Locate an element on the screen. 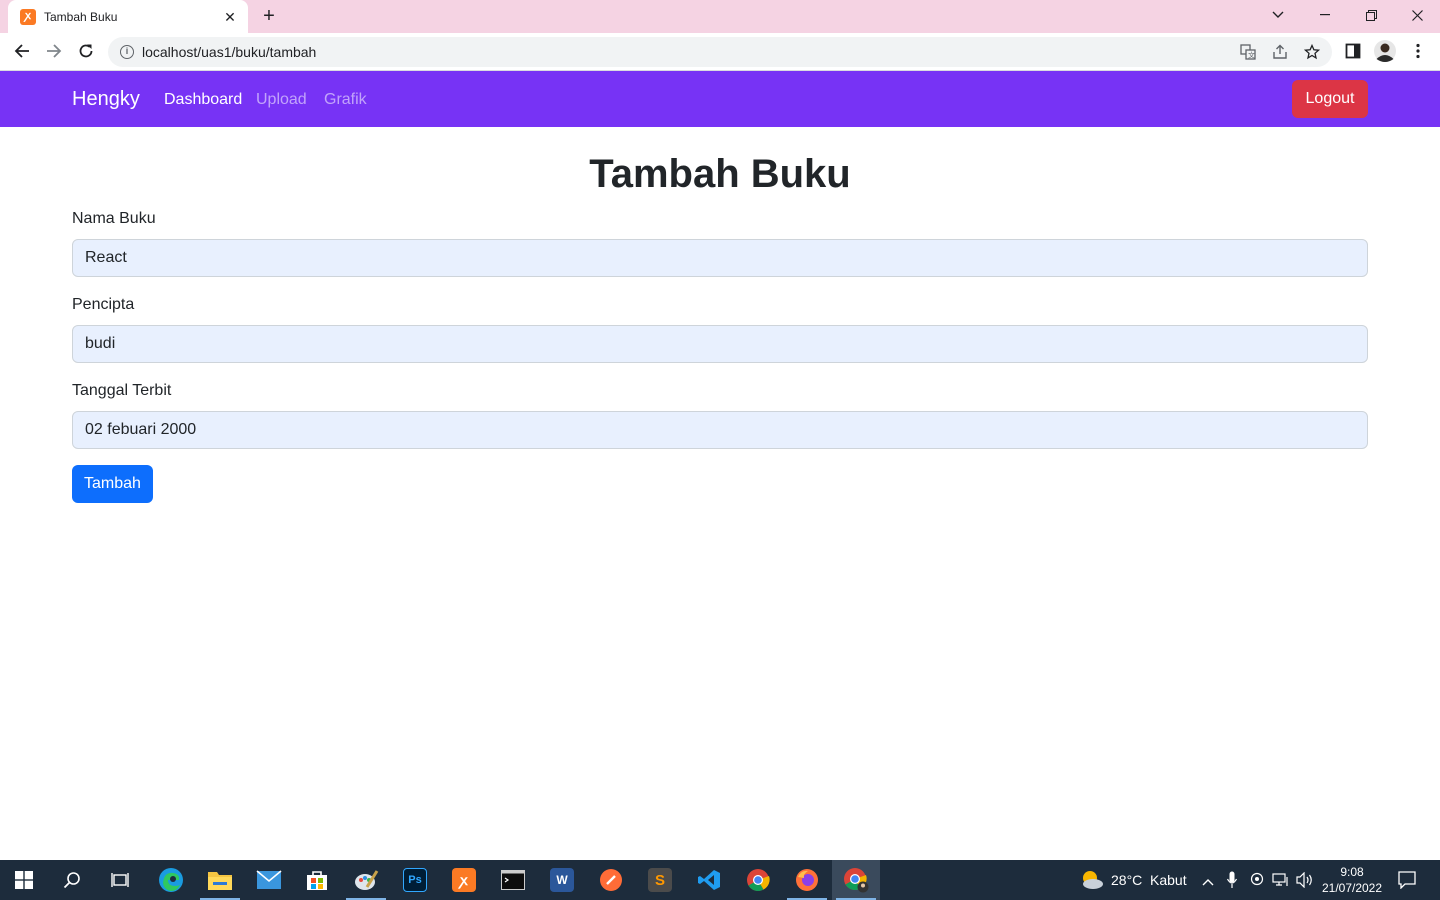 This screenshot has width=1440, height=900. microphone-icon is located at coordinates (1232, 882).